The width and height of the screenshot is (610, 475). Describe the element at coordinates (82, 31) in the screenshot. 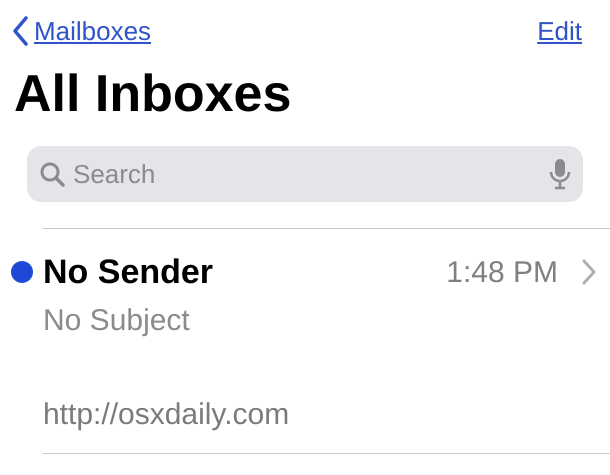

I see `back-link: Mailboxes` at that location.